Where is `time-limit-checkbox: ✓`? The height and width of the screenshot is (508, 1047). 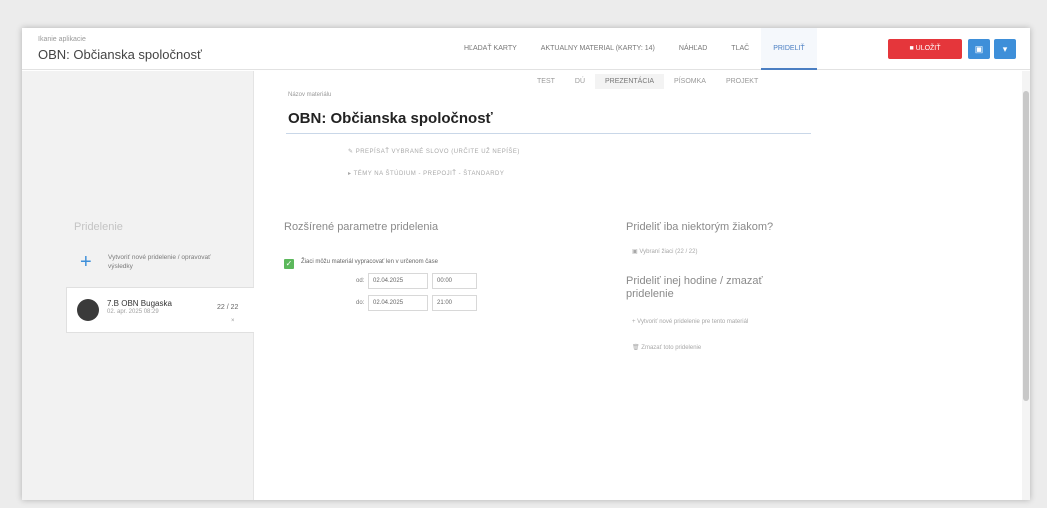
time-limit-checkbox: ✓ is located at coordinates (289, 264).